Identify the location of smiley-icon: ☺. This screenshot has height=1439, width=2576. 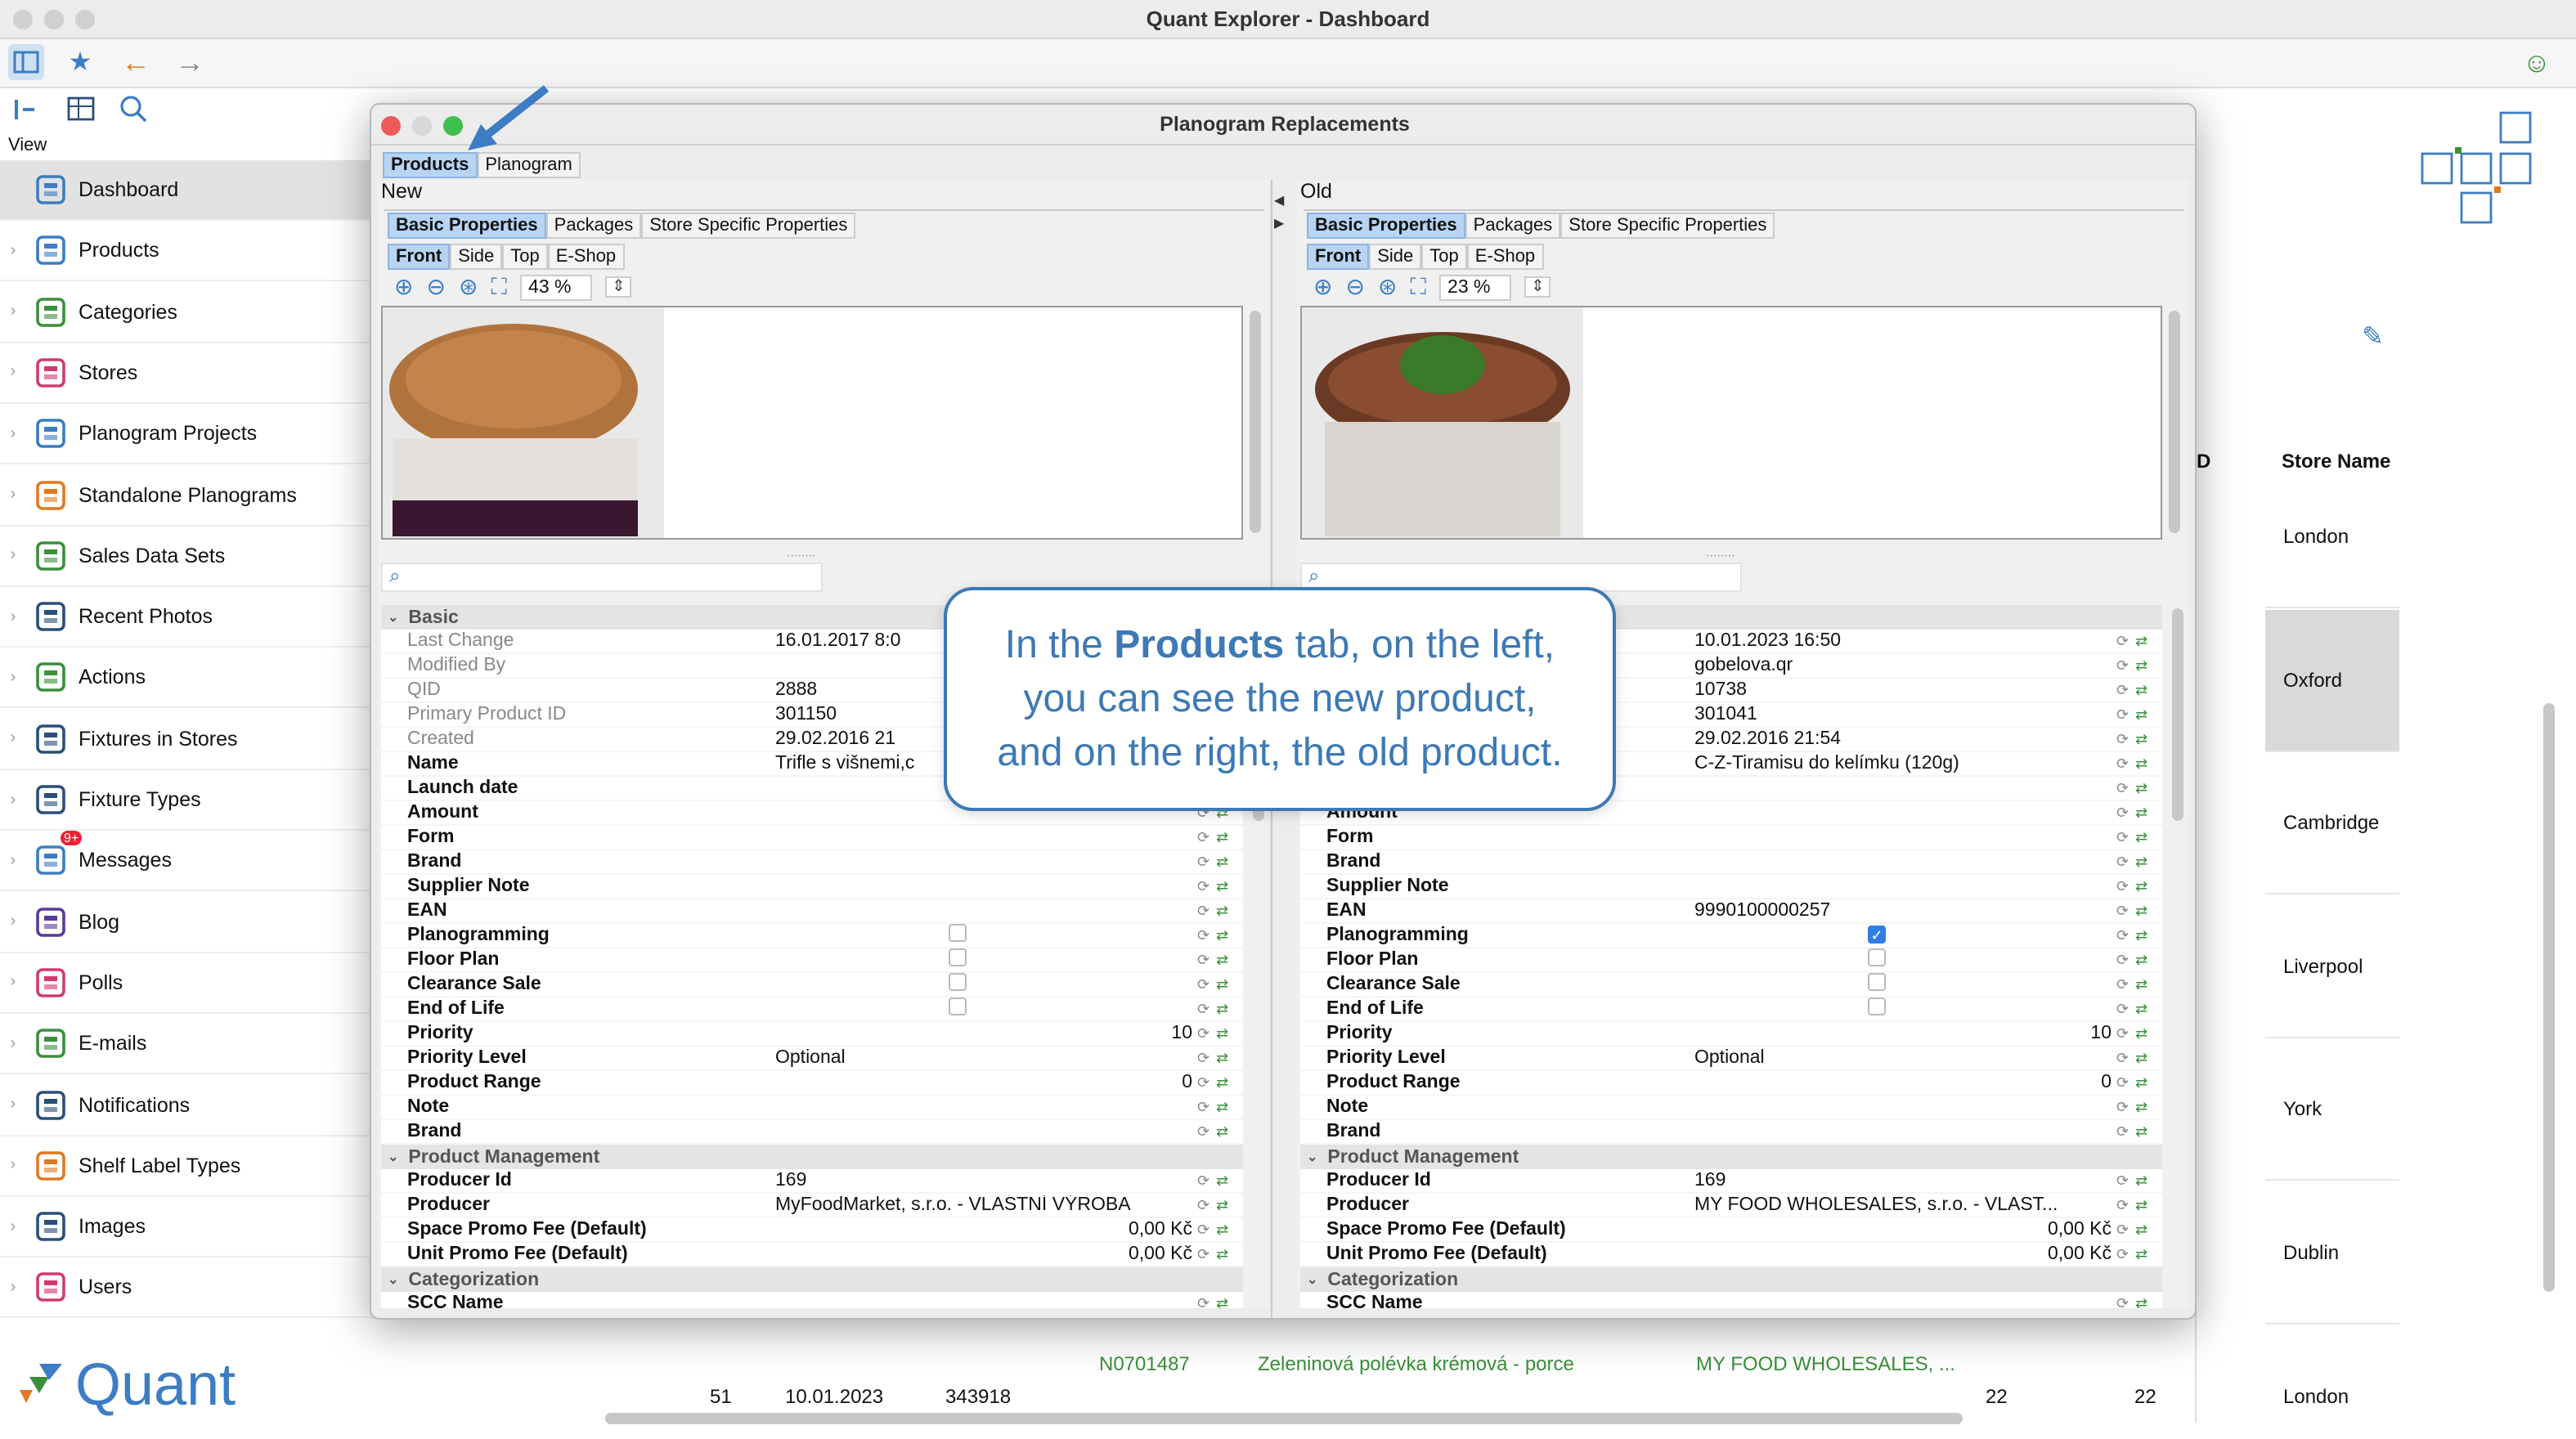
(2537, 64).